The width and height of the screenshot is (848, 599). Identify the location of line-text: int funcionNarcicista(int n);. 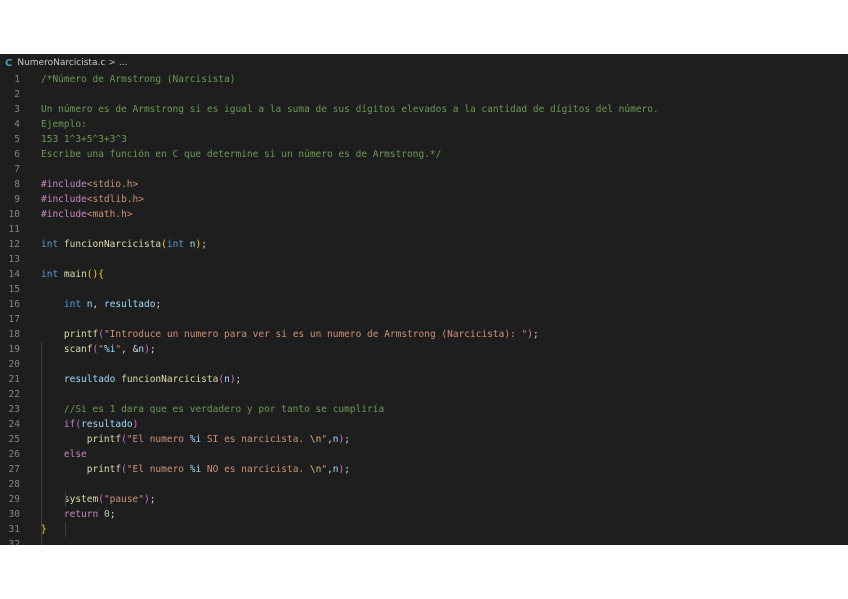
(124, 244).